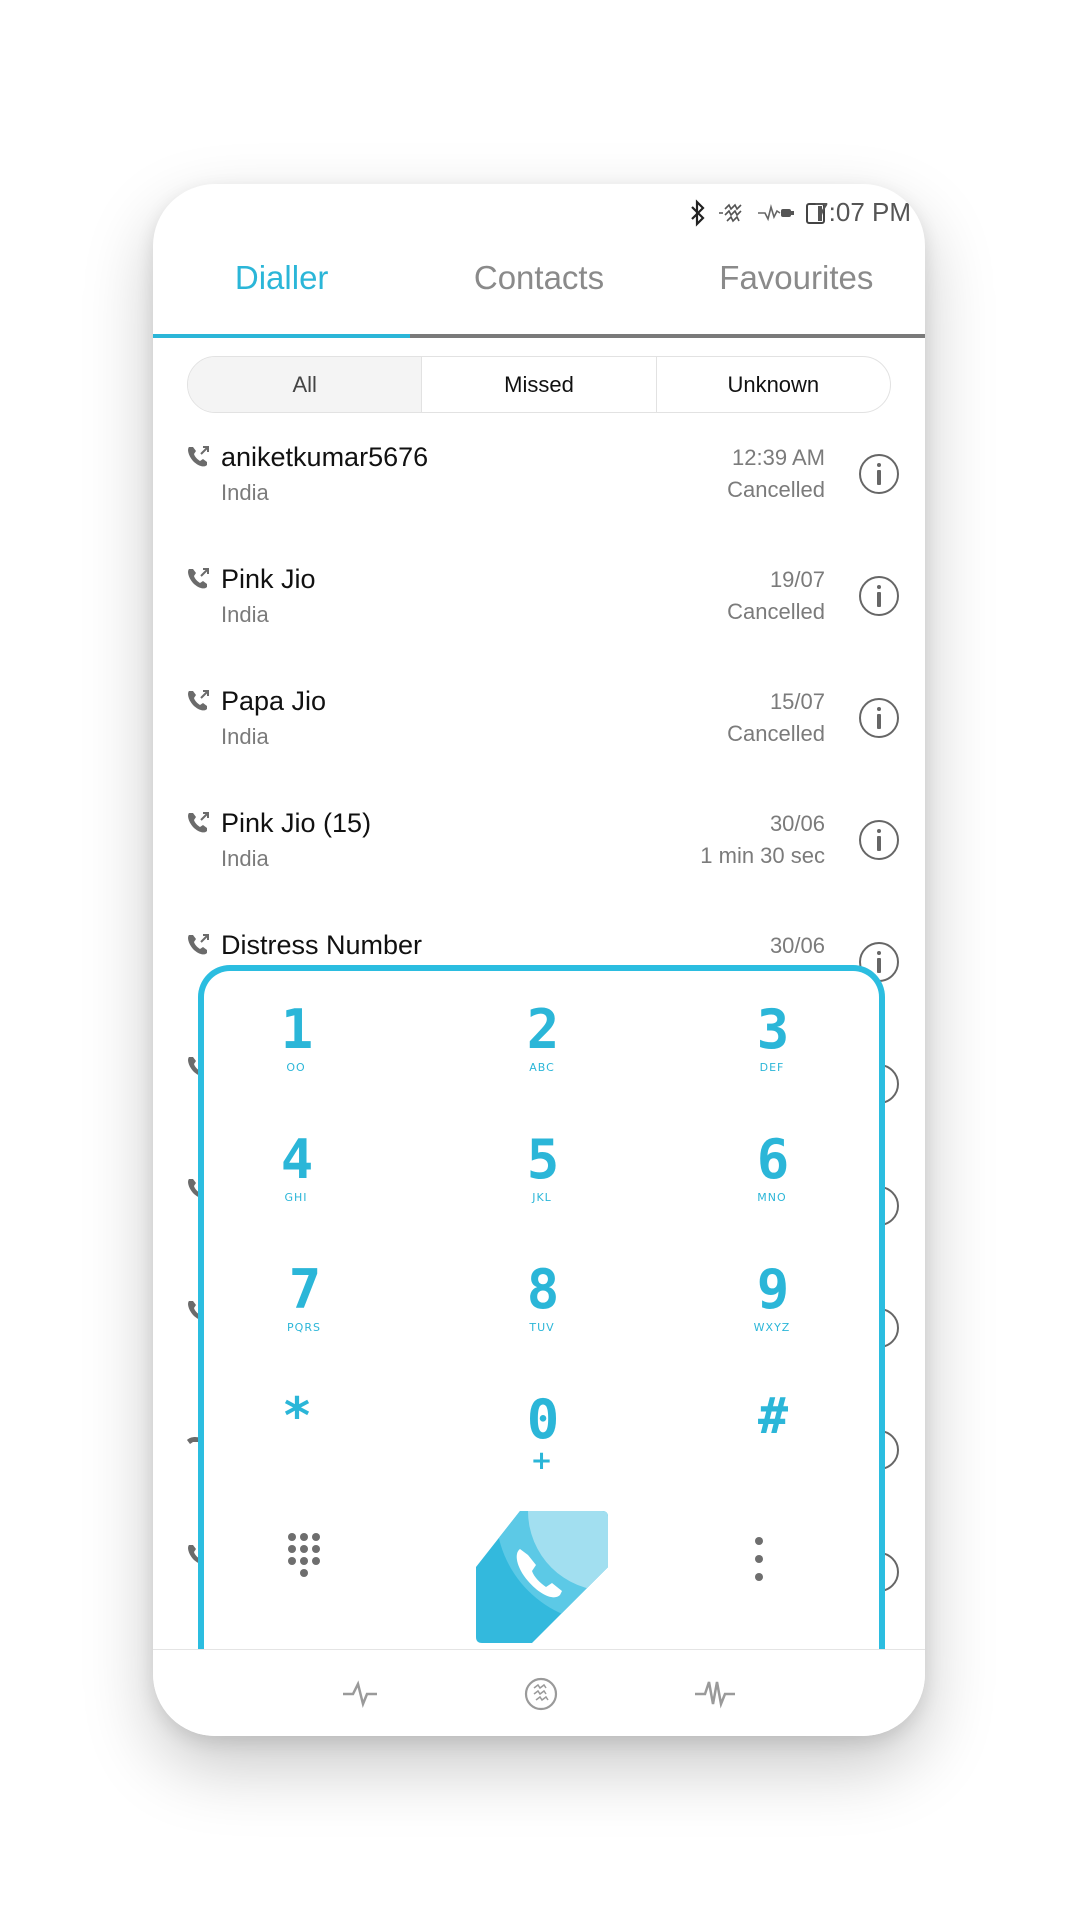  Describe the element at coordinates (730, 213) in the screenshot. I see `vibrate-icon` at that location.